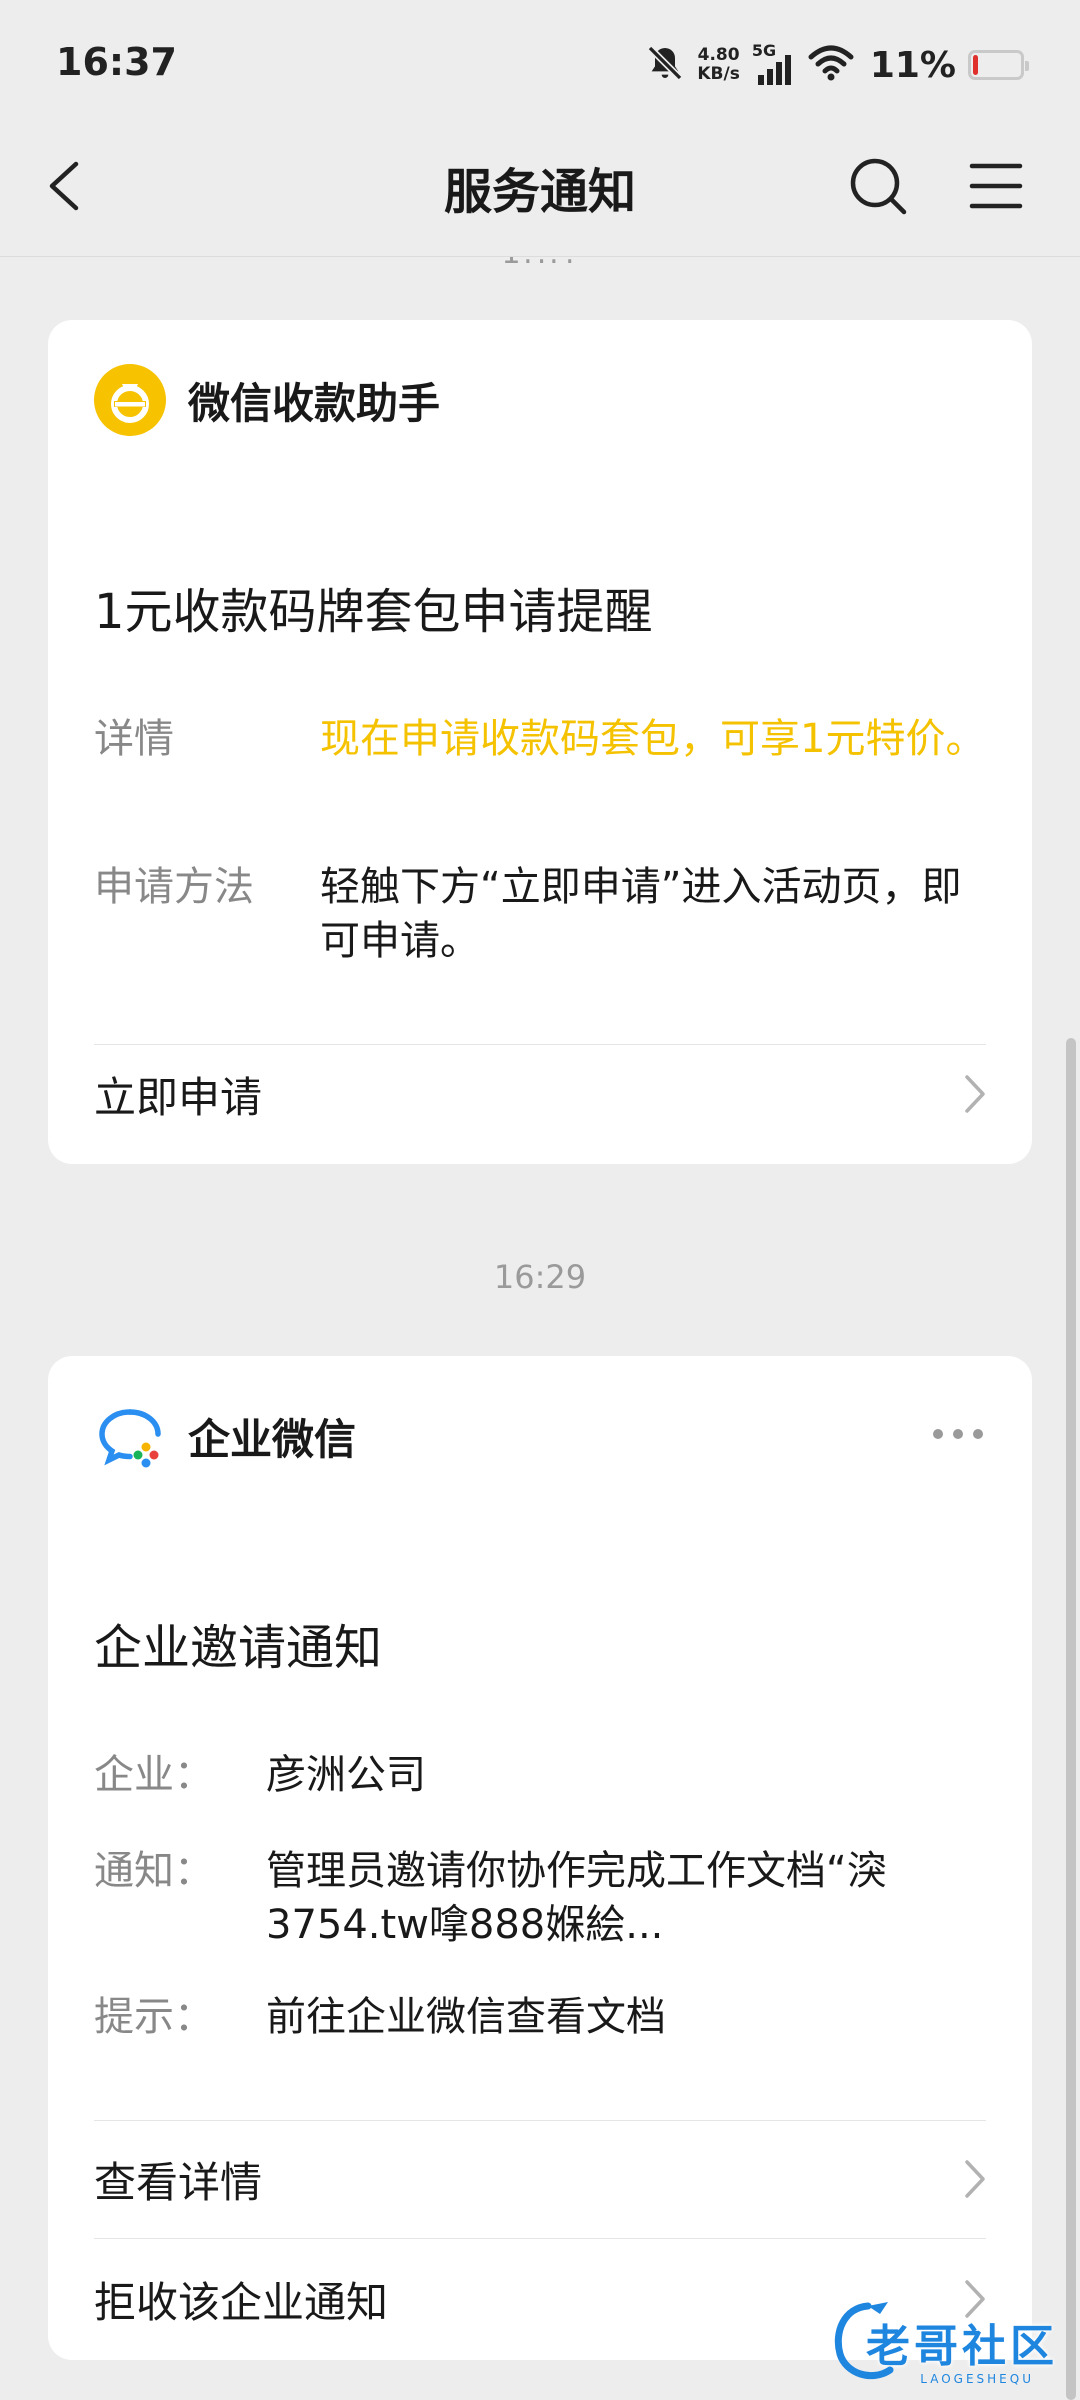  What do you see at coordinates (718, 74) in the screenshot?
I see `net-speed-unit: KB/s` at bounding box center [718, 74].